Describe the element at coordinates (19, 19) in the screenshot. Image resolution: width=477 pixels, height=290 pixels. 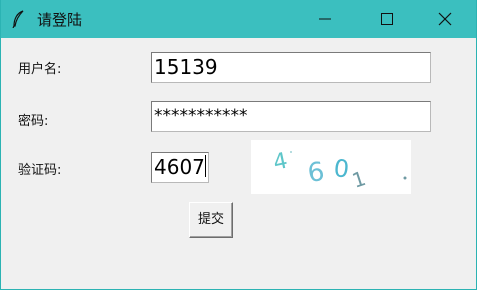
I see `feather-icon` at that location.